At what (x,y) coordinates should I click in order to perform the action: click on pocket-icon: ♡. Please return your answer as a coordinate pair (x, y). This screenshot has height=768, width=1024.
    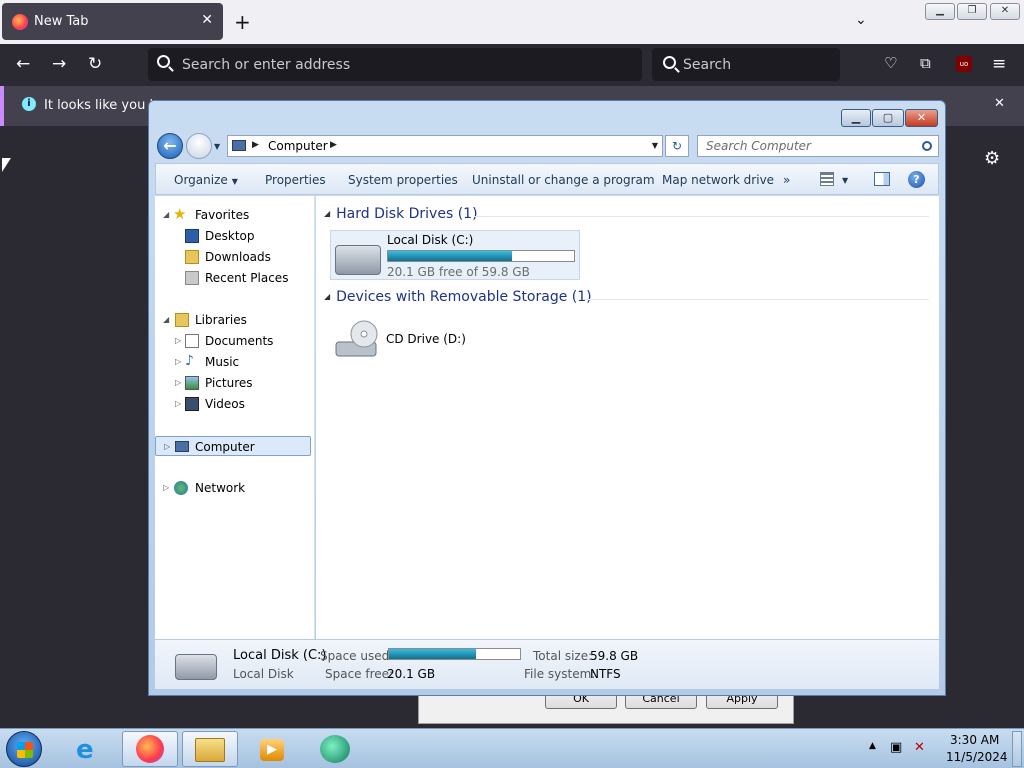
    Looking at the image, I should click on (890, 63).